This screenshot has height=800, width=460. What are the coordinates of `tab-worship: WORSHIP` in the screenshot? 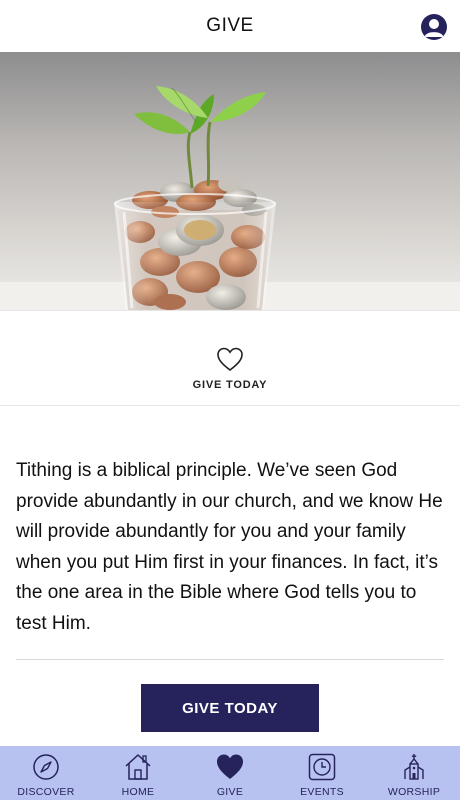 It's located at (414, 773).